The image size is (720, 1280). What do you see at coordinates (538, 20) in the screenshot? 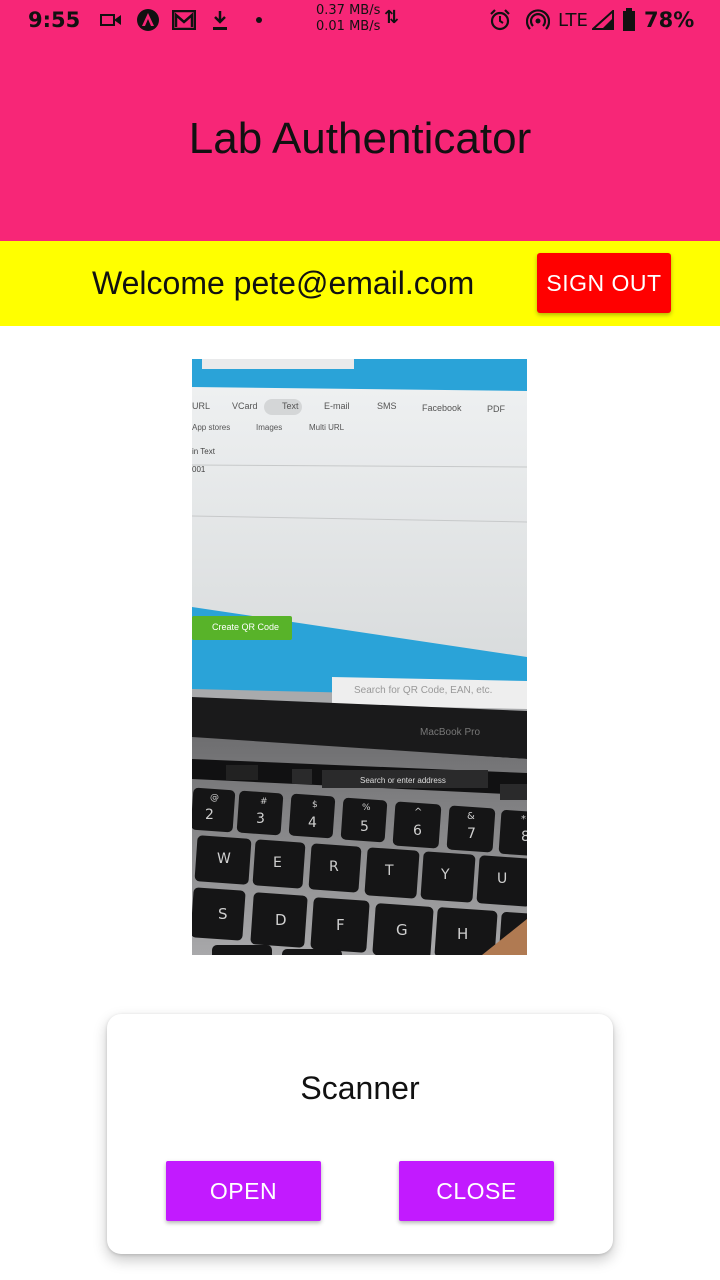
I see `hotspot-icon` at bounding box center [538, 20].